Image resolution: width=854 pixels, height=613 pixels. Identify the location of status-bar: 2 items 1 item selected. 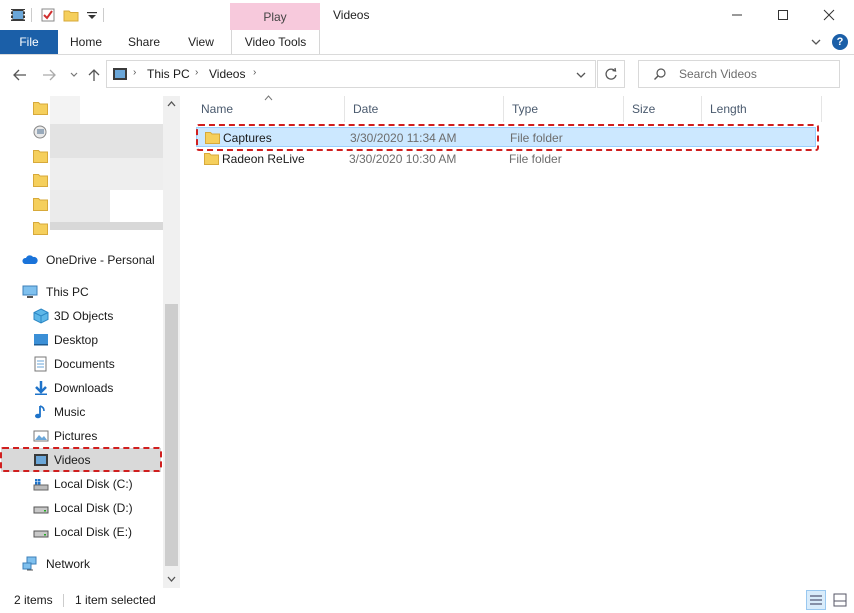
(427, 600).